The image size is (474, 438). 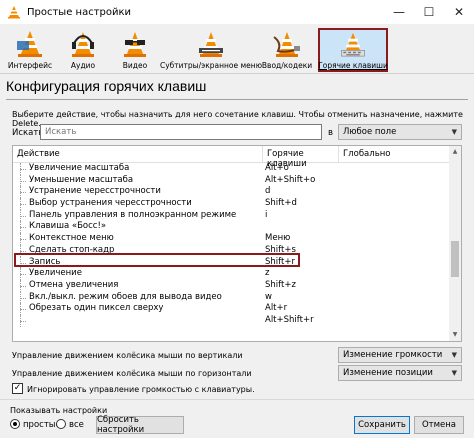 I want to click on cell-hotkey: Shift+z, so click(x=280, y=284).